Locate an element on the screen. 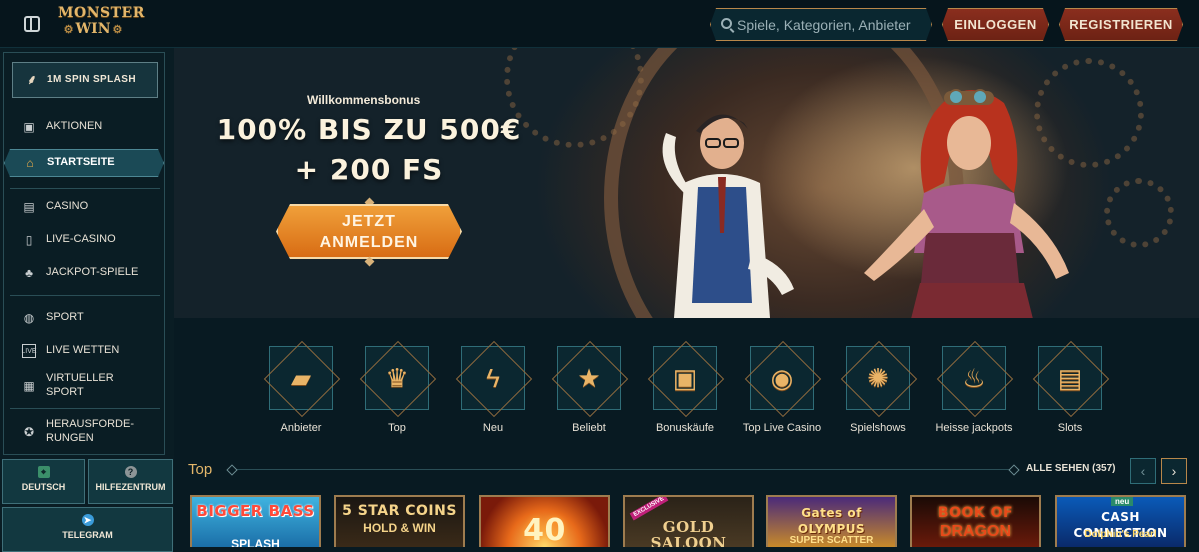 This screenshot has height=552, width=1199. sidebar-item-sport: ◍ SPORT is located at coordinates (84, 318).